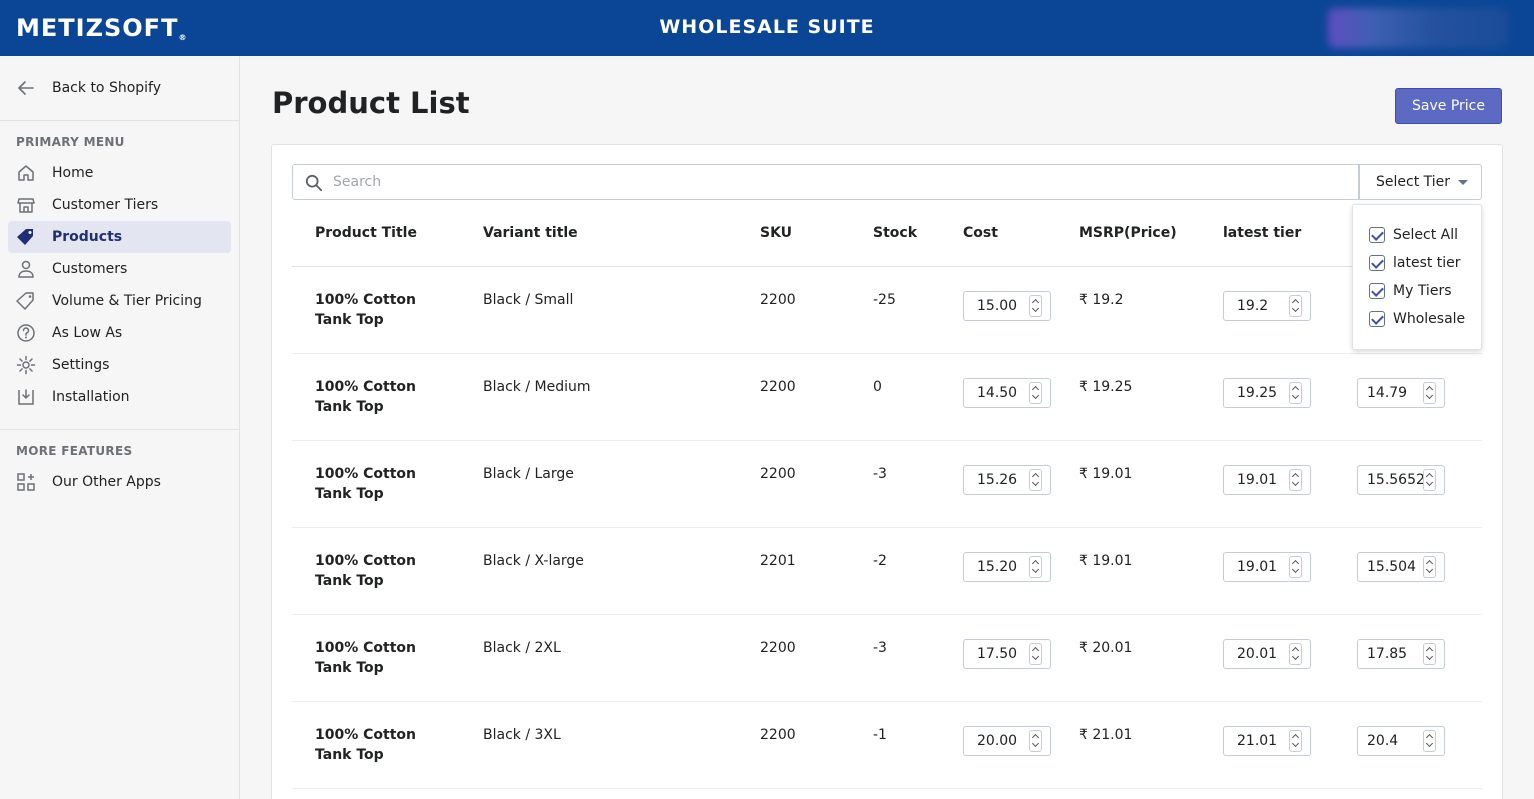 The height and width of the screenshot is (799, 1534). What do you see at coordinates (119, 365) in the screenshot?
I see `sidebar-item-settings: Settings` at bounding box center [119, 365].